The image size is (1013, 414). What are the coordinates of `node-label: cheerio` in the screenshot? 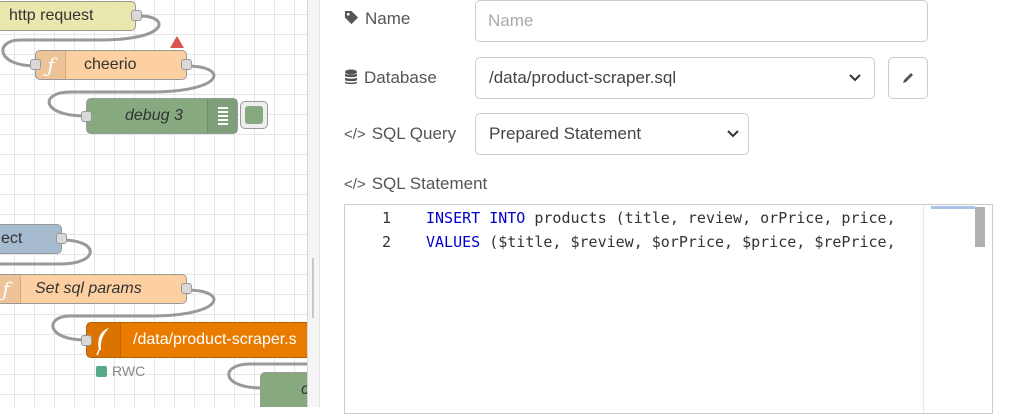 It's located at (110, 64).